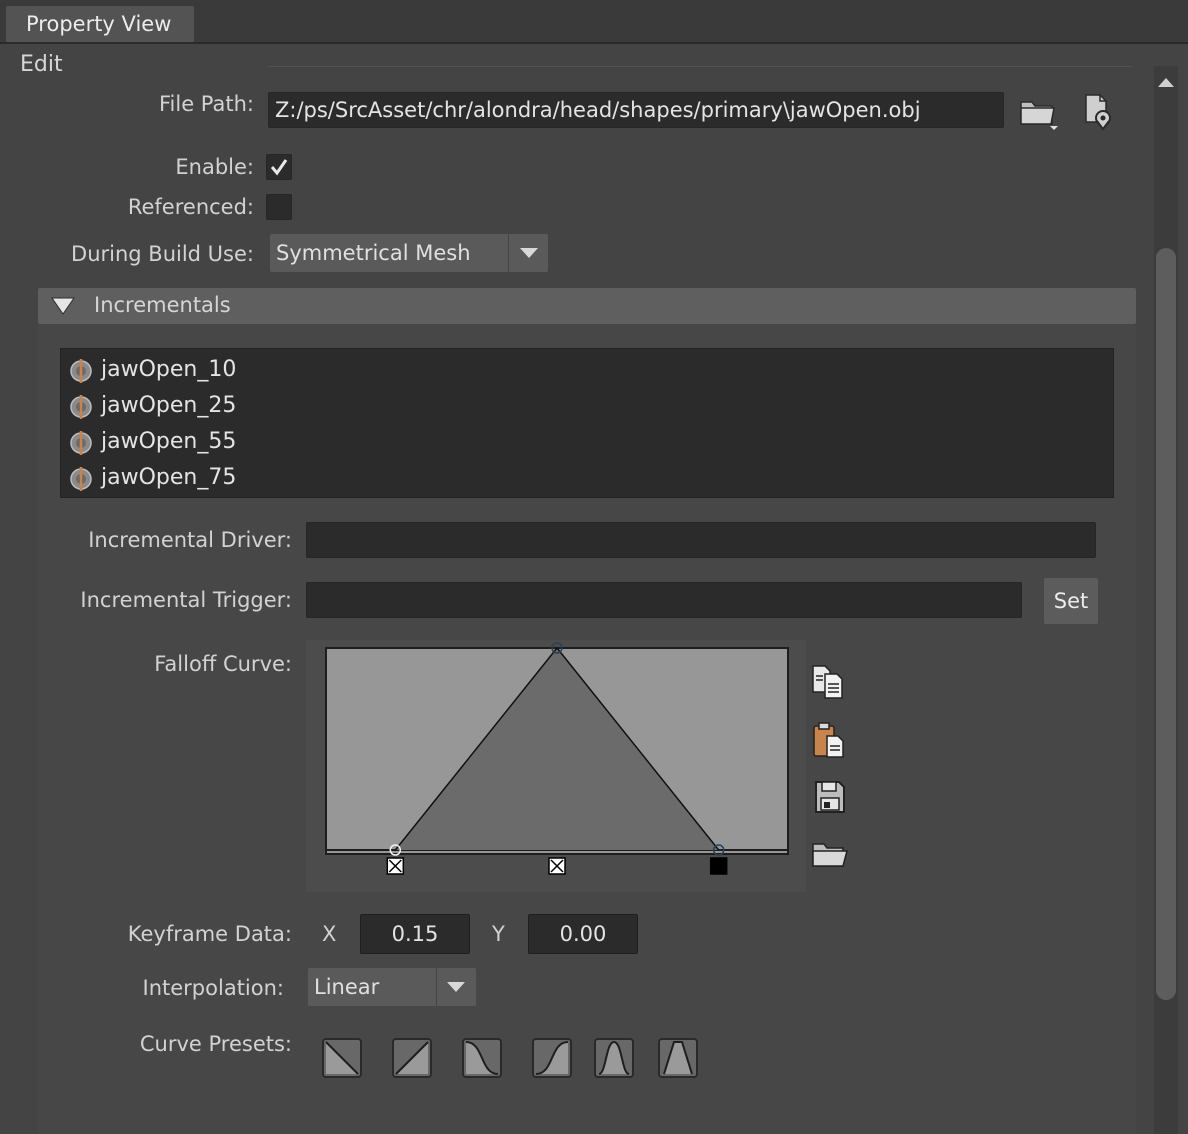 The width and height of the screenshot is (1188, 1134). I want to click on scrollbar-thumb, so click(1166, 624).